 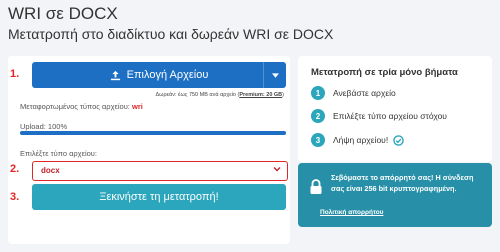 I want to click on upload-progress-bar, so click(x=153, y=133).